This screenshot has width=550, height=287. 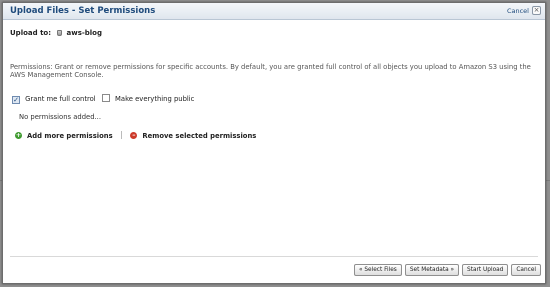 What do you see at coordinates (274, 11) in the screenshot?
I see `dialog-titlebar: Upload Files - Set Permissions Cancel ×` at bounding box center [274, 11].